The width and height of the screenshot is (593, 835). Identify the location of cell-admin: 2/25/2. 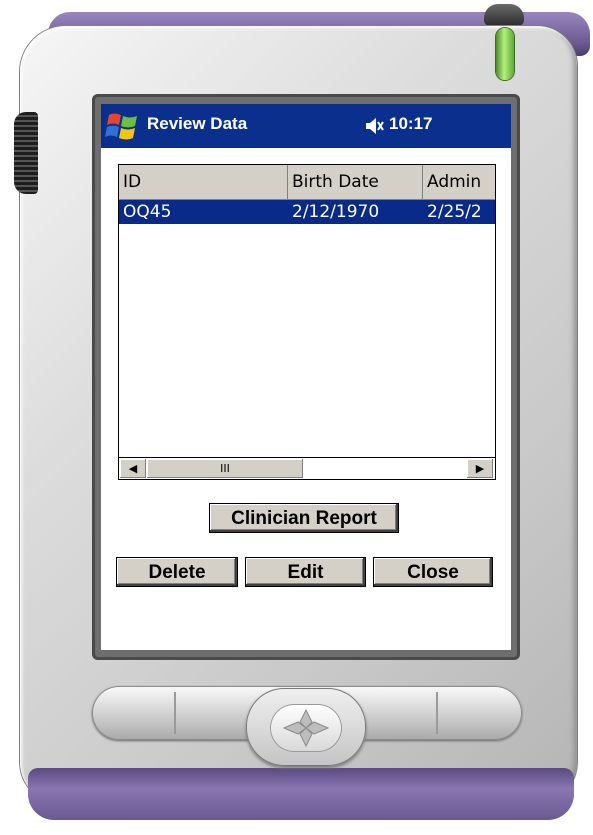
(454, 212).